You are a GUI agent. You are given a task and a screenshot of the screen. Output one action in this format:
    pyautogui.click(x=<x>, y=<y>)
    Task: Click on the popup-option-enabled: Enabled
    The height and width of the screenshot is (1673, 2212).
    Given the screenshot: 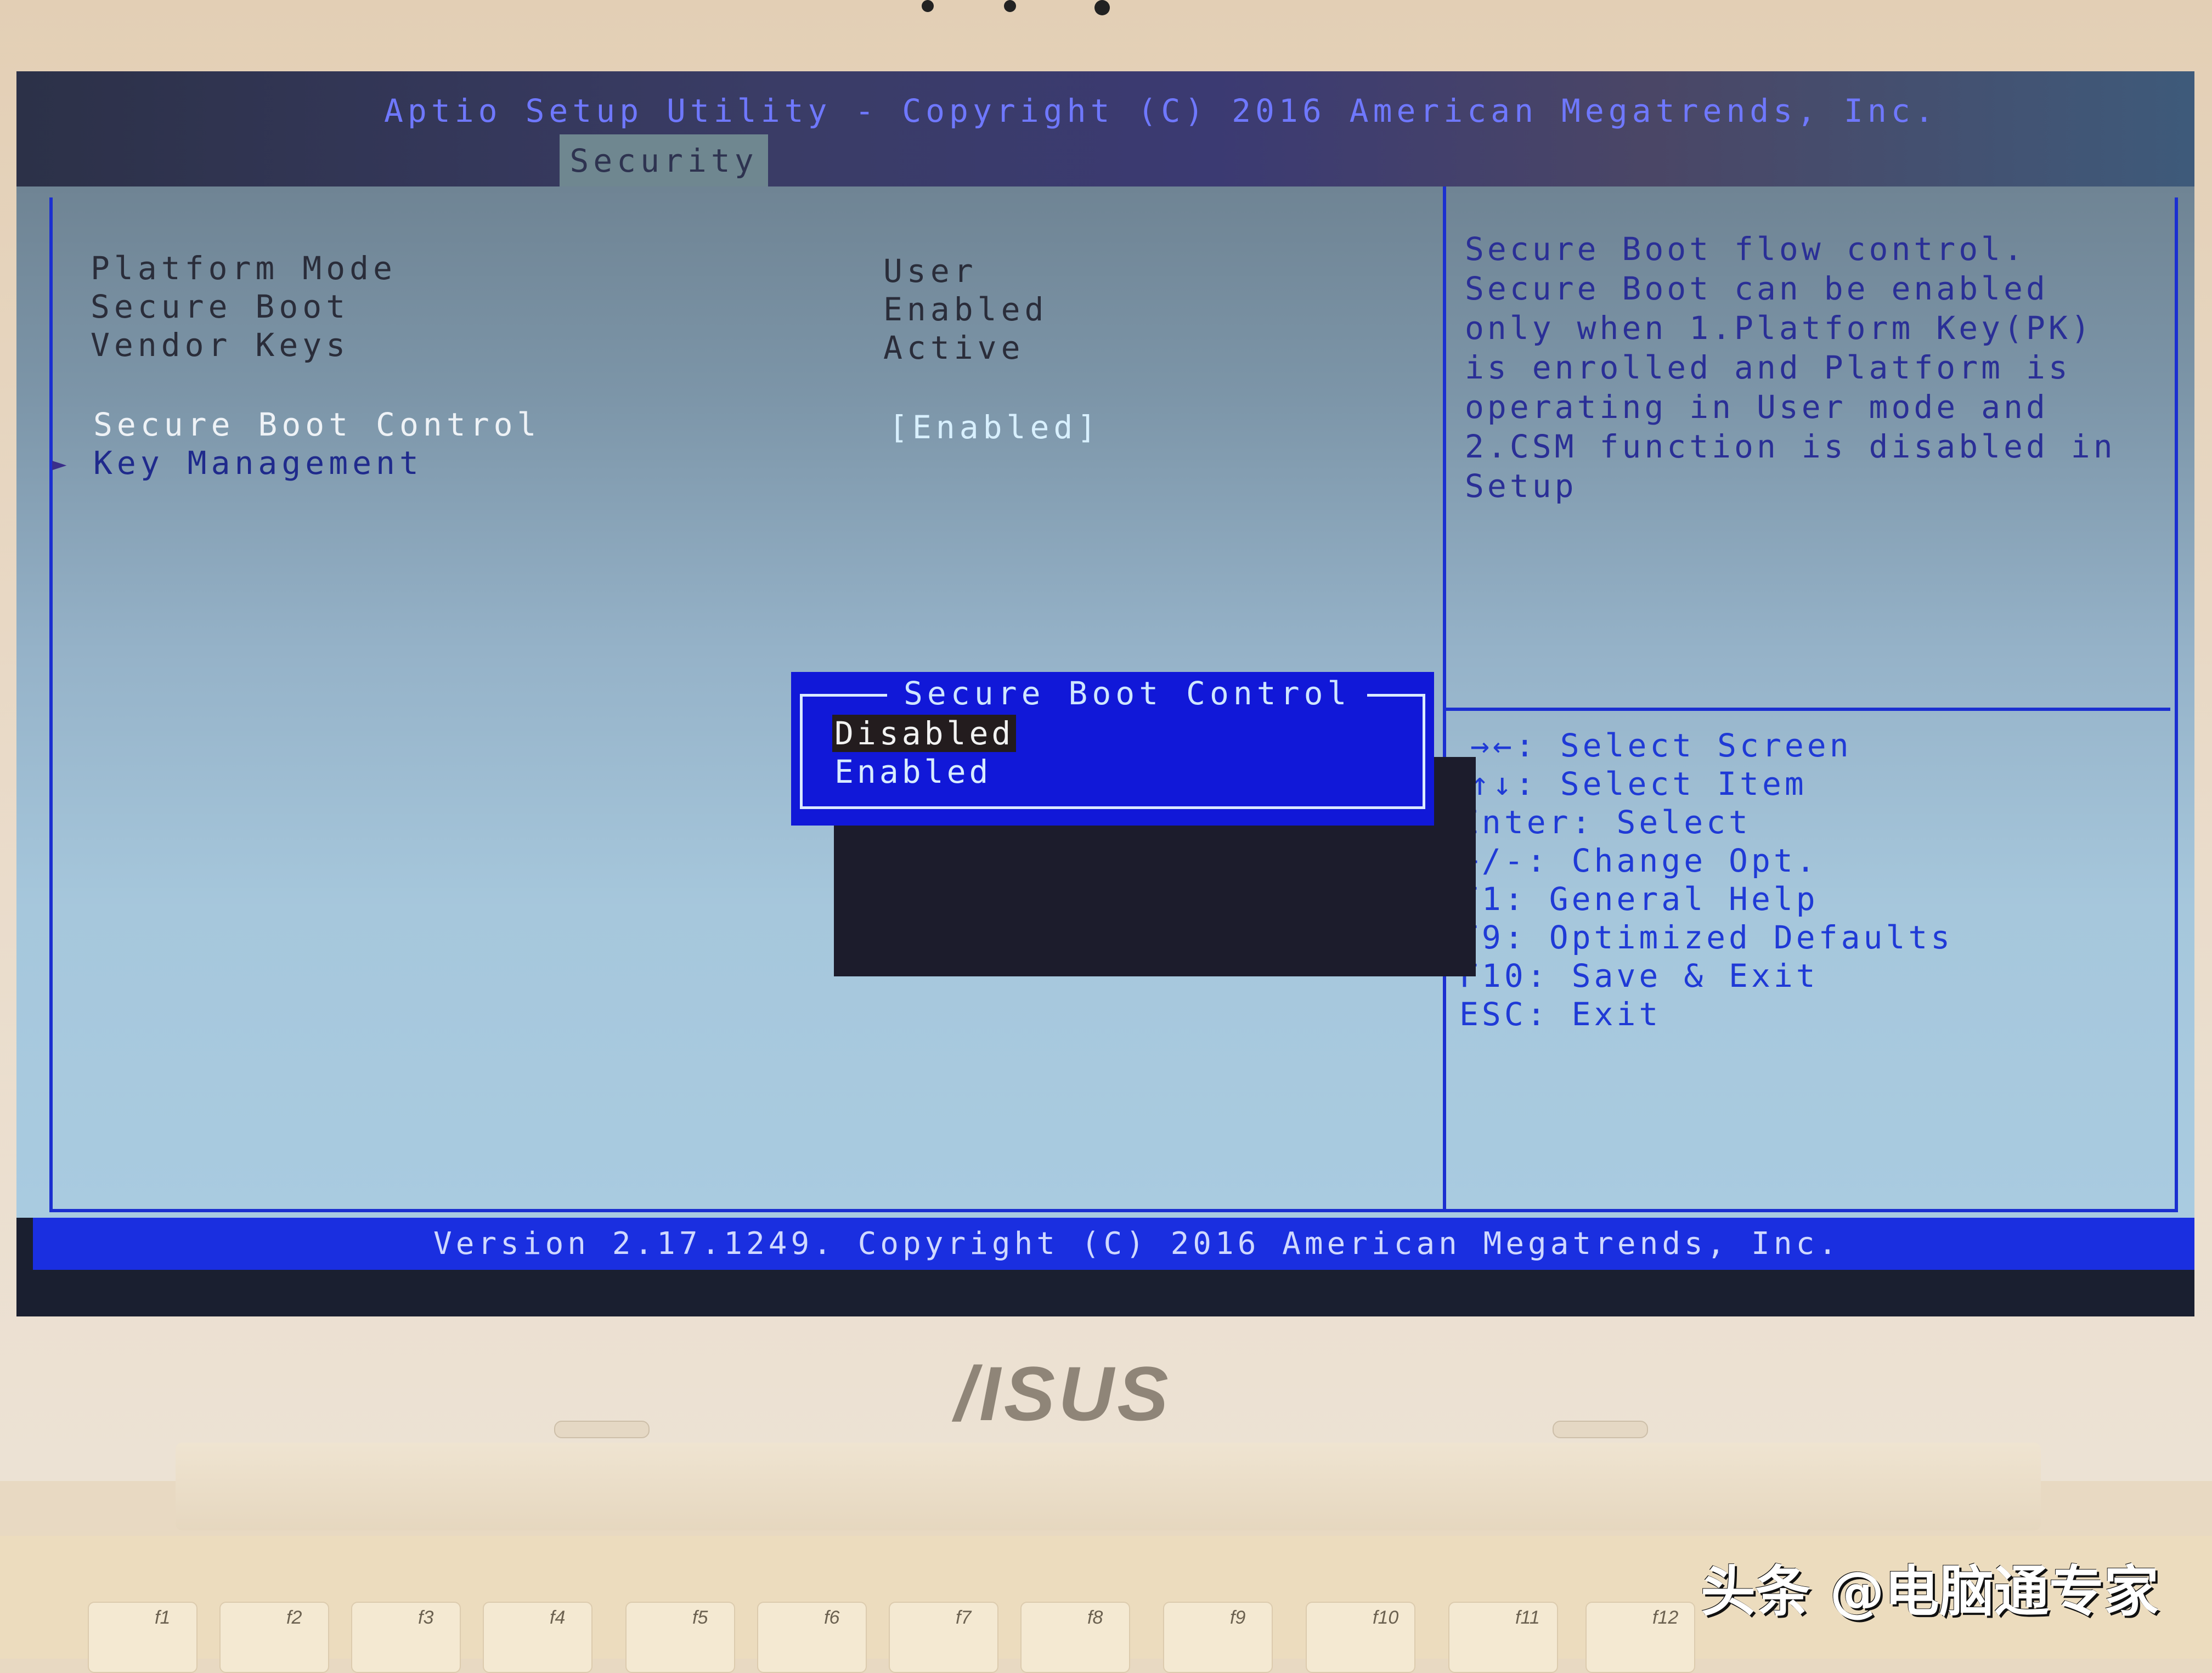 What is the action you would take?
    pyautogui.click(x=913, y=771)
    